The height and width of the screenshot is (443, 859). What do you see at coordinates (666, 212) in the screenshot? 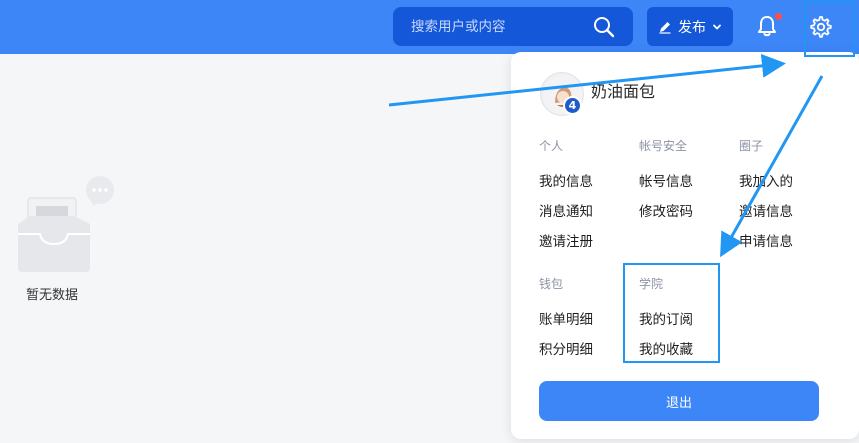
I see `menu-item-change-password: 修改密码` at bounding box center [666, 212].